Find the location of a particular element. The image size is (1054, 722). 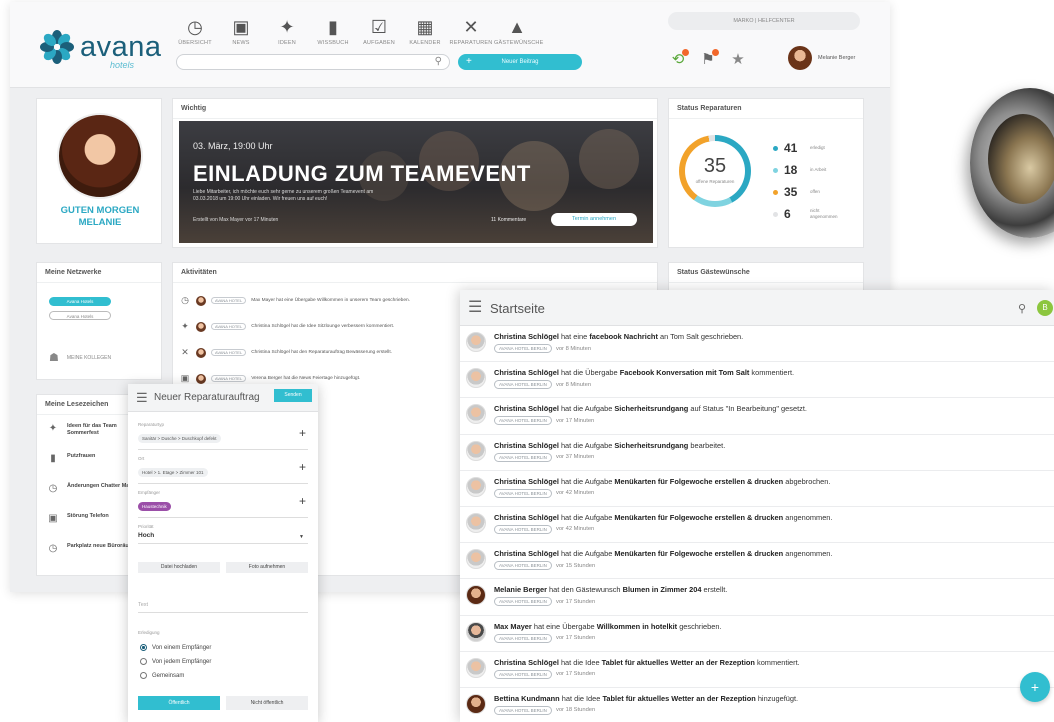

nav-item-6: ✕ REPARATUREN is located at coordinates (471, 31).